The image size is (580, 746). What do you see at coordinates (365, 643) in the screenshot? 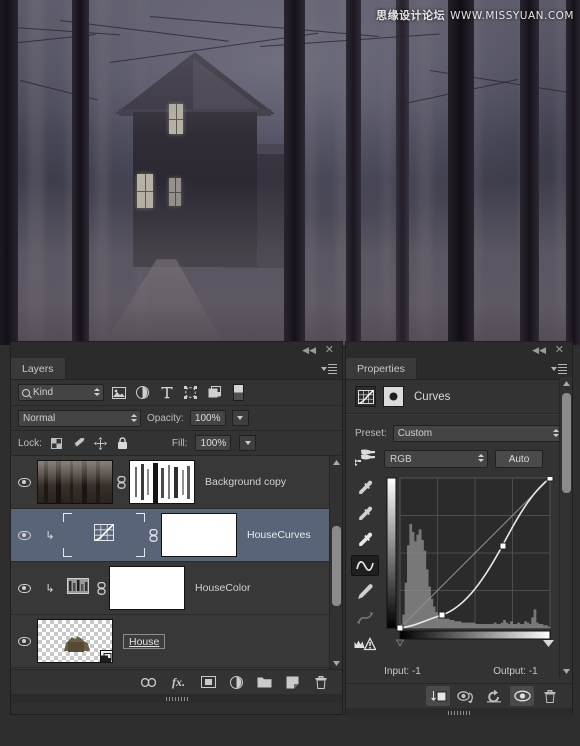
I see `clipping-warning-icon` at bounding box center [365, 643].